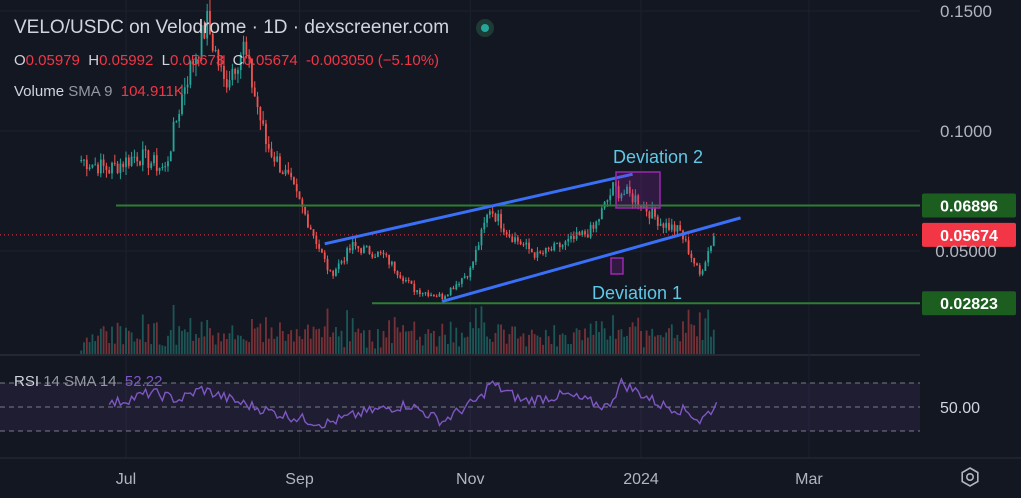  Describe the element at coordinates (970, 477) in the screenshot. I see `gear-icon` at that location.